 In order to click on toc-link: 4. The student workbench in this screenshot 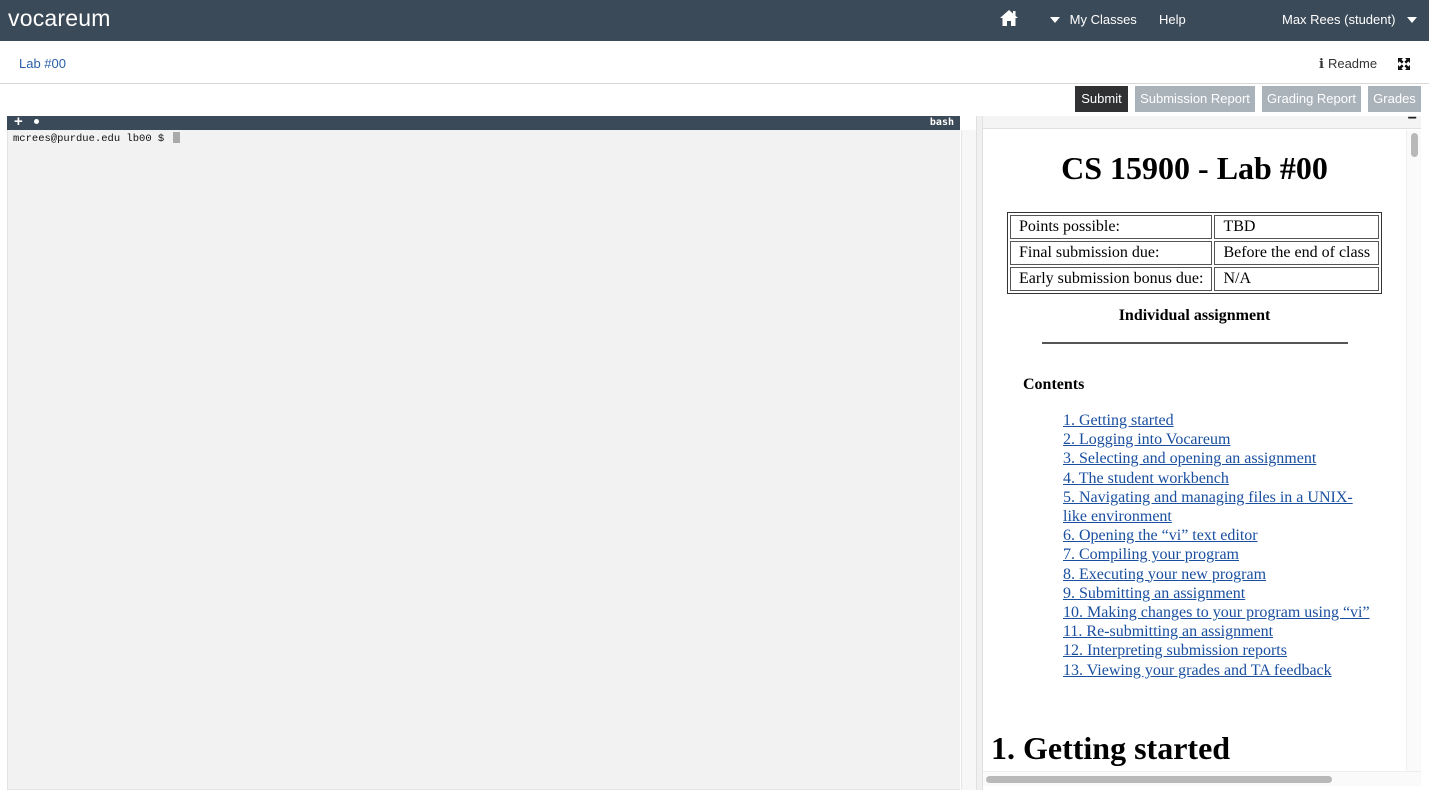, I will do `click(1218, 478)`.